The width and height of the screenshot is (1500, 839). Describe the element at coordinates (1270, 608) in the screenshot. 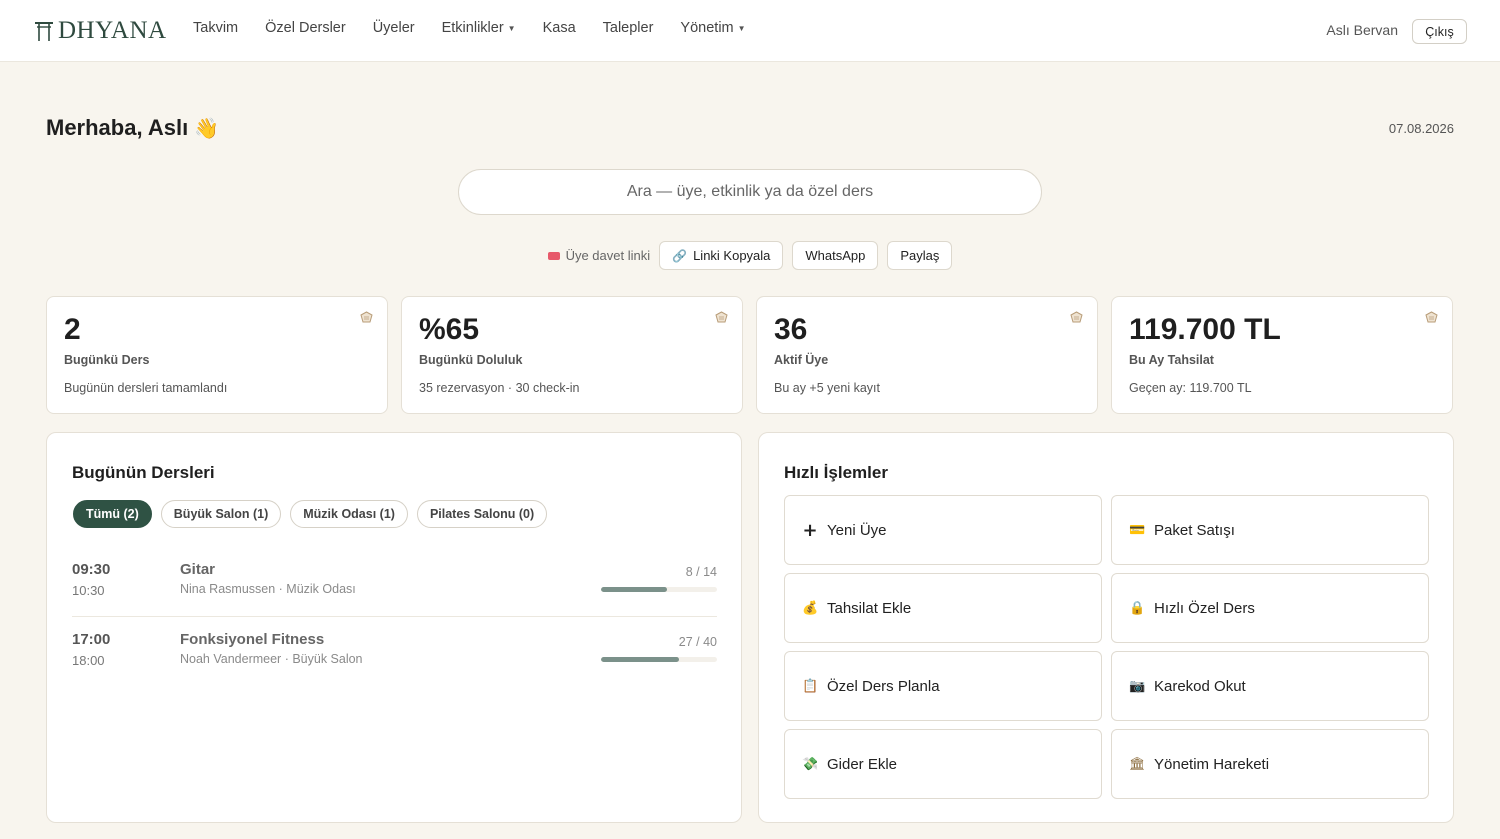

I see `quick-private-lesson-button: 🔒 Hızlı Özel Ders` at that location.